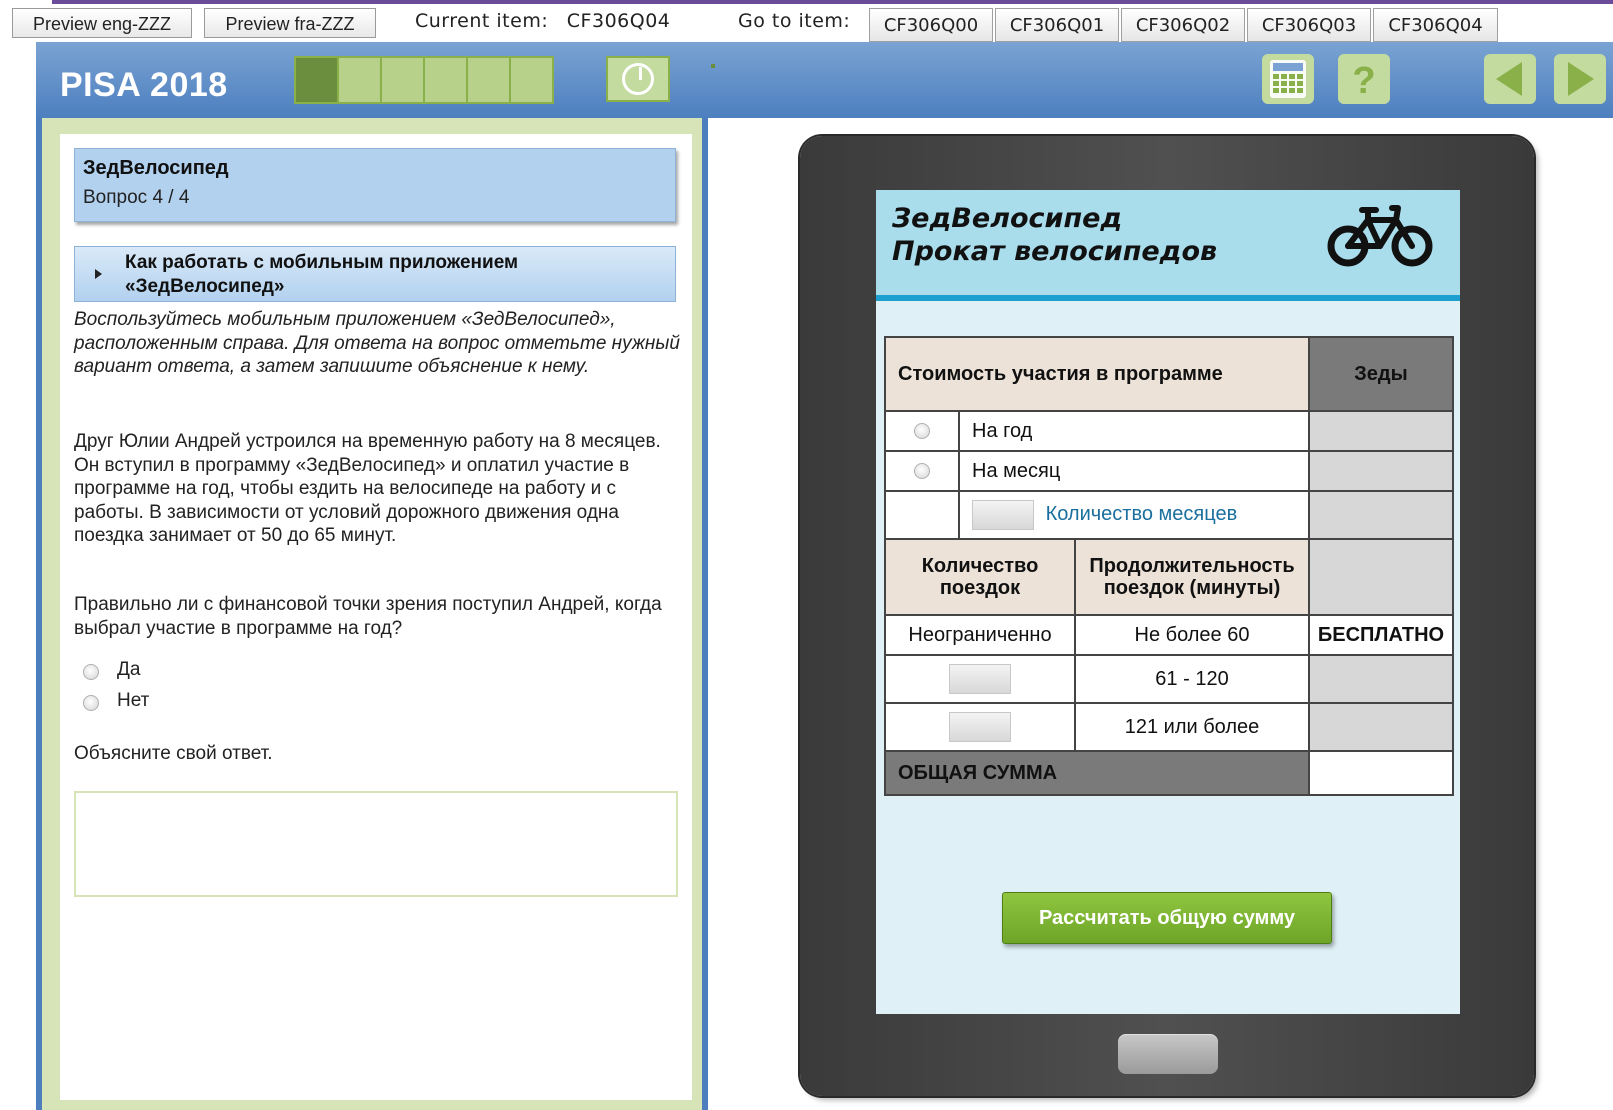 This screenshot has height=1110, width=1613. I want to click on year-zeds-cell, so click(1381, 431).